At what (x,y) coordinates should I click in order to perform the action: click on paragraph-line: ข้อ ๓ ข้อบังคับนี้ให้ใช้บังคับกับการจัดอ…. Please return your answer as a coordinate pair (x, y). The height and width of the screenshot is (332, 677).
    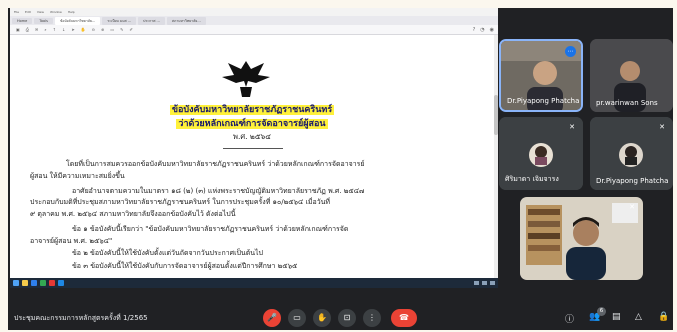
    Looking at the image, I should click on (185, 266).